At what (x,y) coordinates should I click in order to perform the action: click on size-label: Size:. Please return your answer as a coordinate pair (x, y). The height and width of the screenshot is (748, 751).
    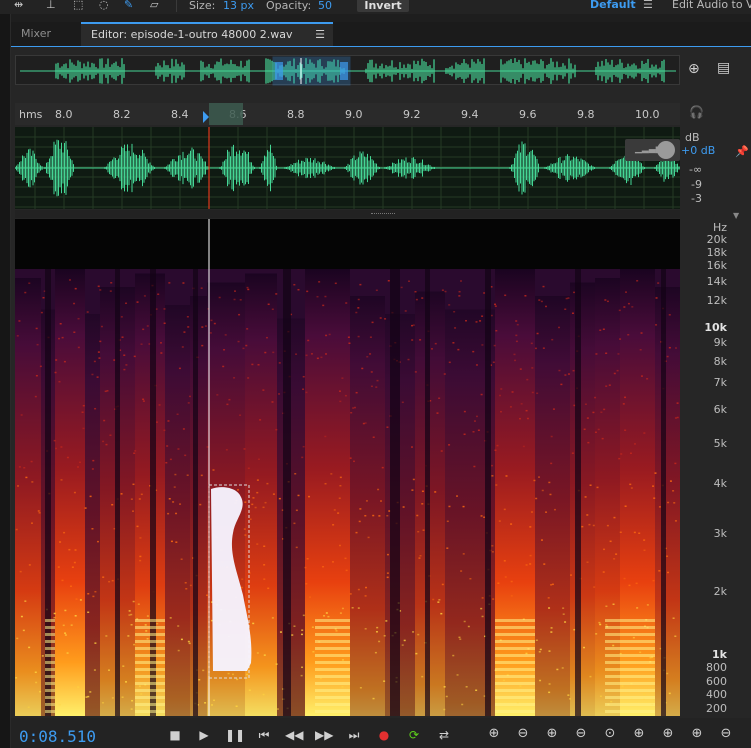
    Looking at the image, I should click on (202, 6).